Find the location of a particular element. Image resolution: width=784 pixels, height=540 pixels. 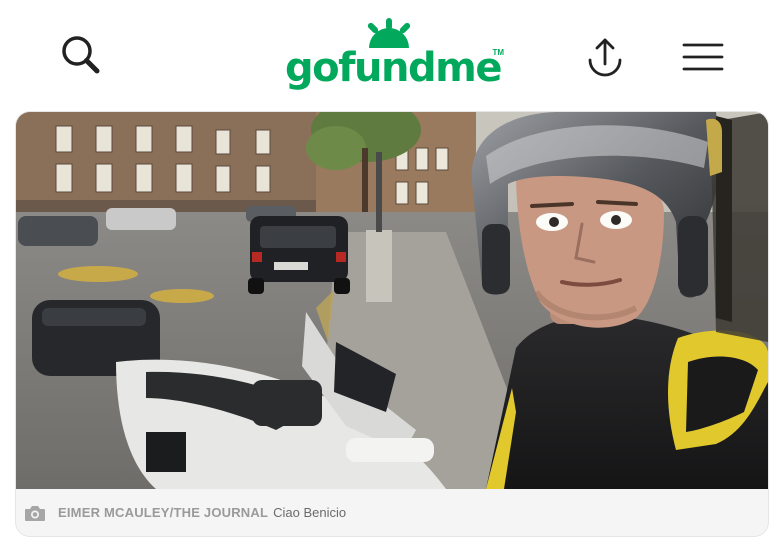

menu-button is located at coordinates (703, 57).